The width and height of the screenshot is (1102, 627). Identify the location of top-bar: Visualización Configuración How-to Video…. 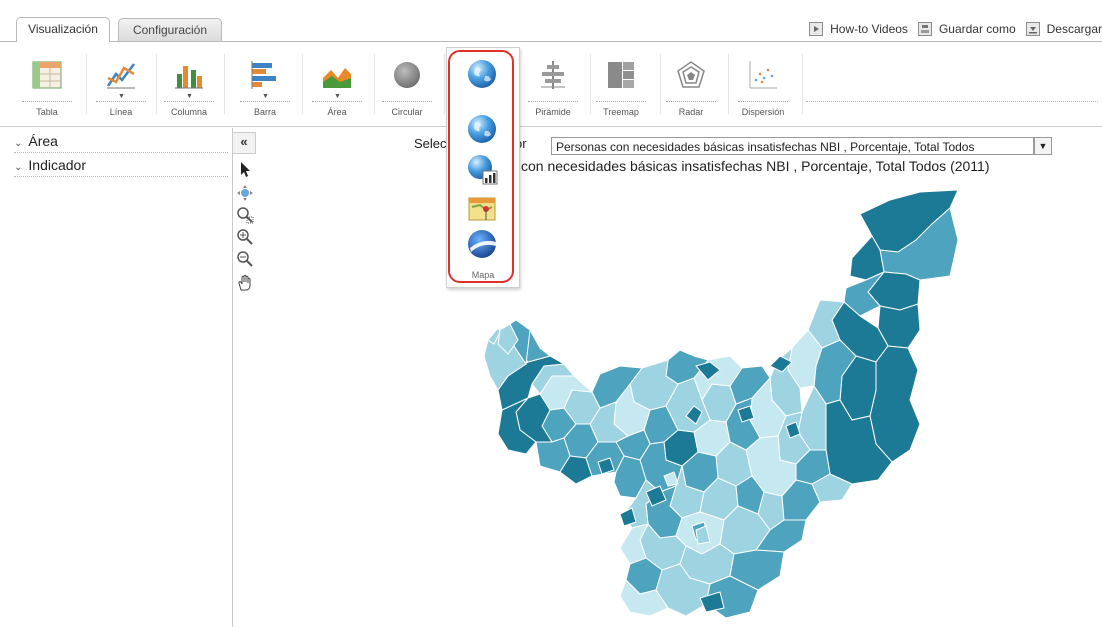
(551, 21).